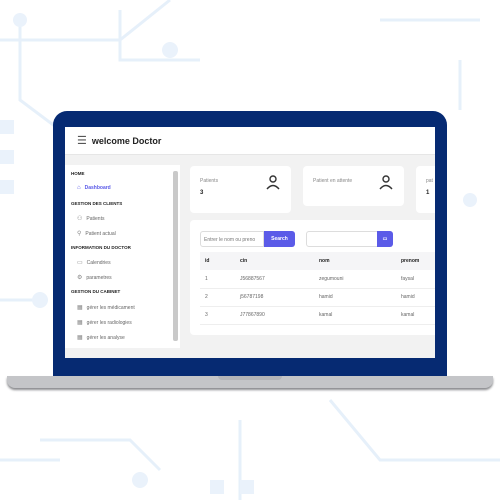 This screenshot has height=500, width=500. What do you see at coordinates (428, 193) in the screenshot?
I see `stat-value: 1` at bounding box center [428, 193].